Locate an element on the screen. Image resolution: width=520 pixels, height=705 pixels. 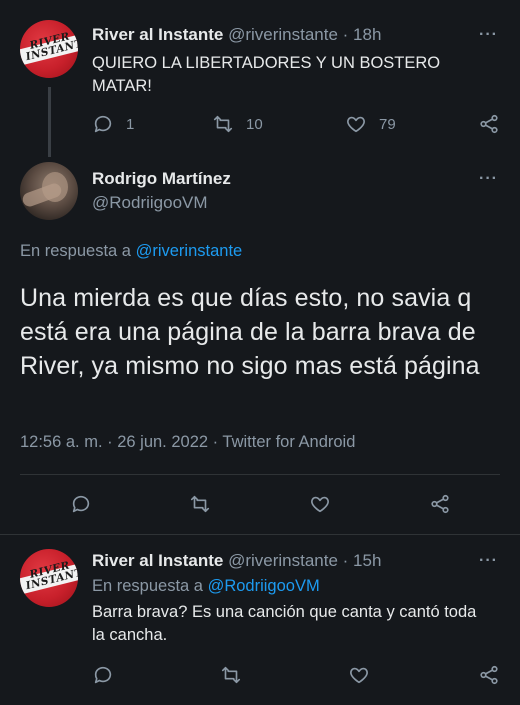
tweet-time: · 18h is located at coordinates (362, 34).